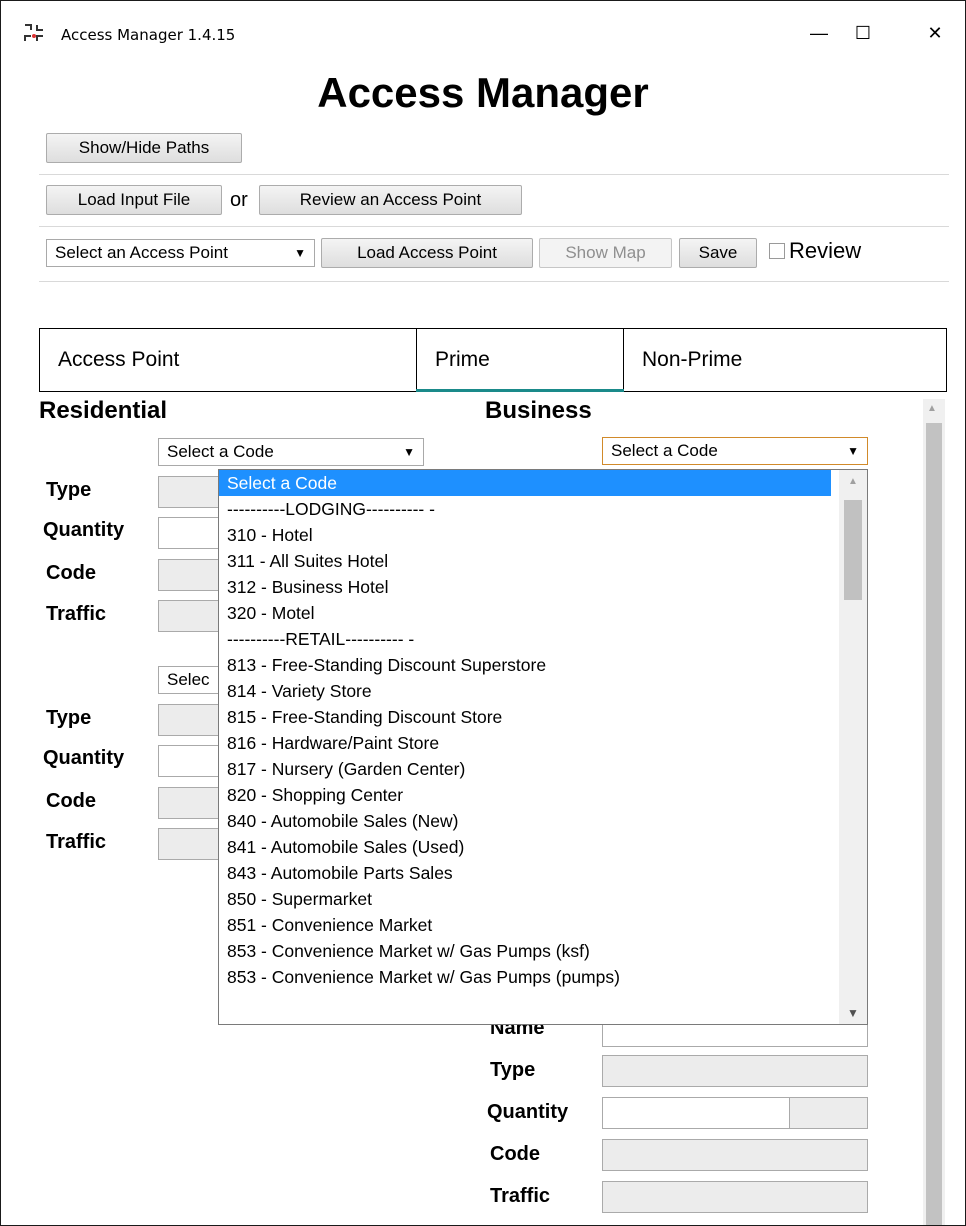 This screenshot has width=966, height=1226. I want to click on dropdown-option: 851 - Convenience Market, so click(525, 925).